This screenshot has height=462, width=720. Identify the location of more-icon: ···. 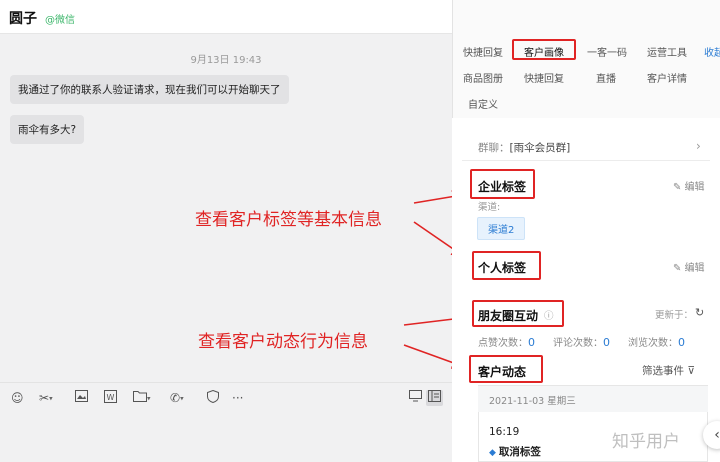
(237, 398).